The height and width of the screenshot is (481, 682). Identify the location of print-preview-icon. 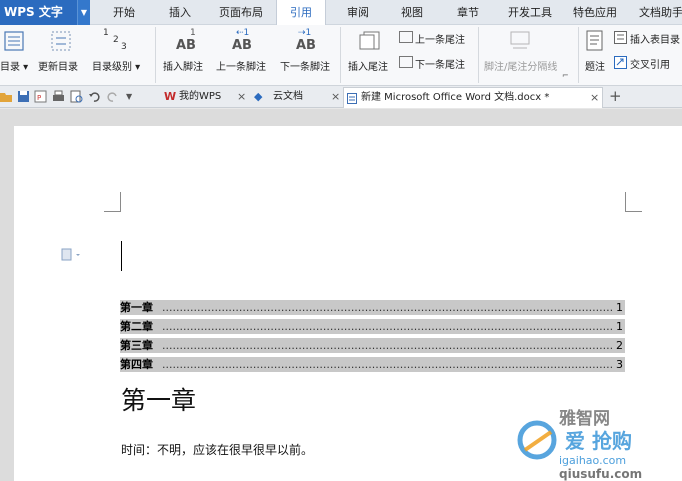
(76, 96).